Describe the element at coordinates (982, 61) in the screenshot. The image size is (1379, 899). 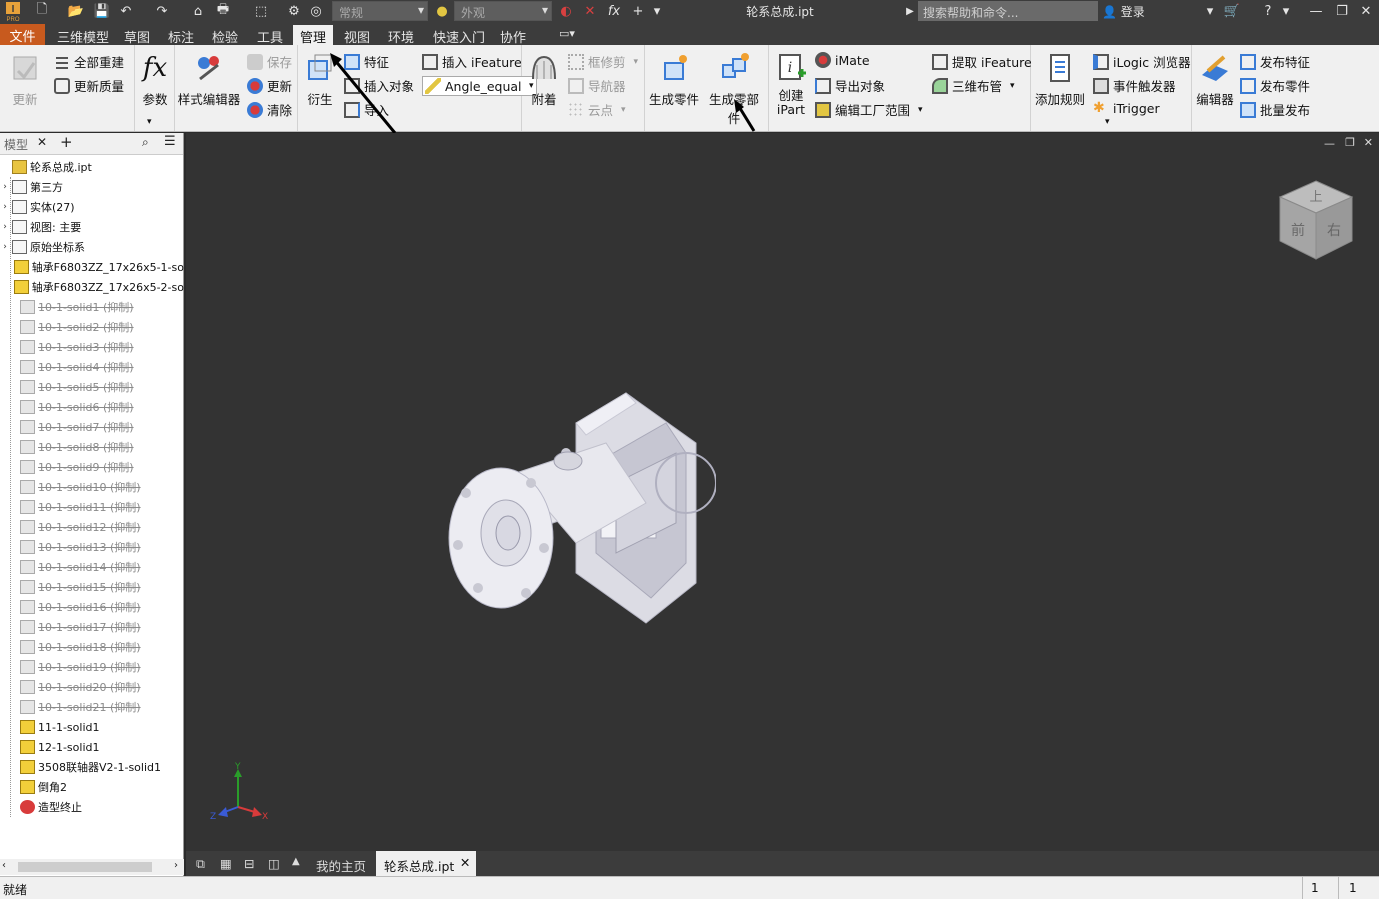
I see `extract-ifeature-button: 提取 iFeature` at that location.